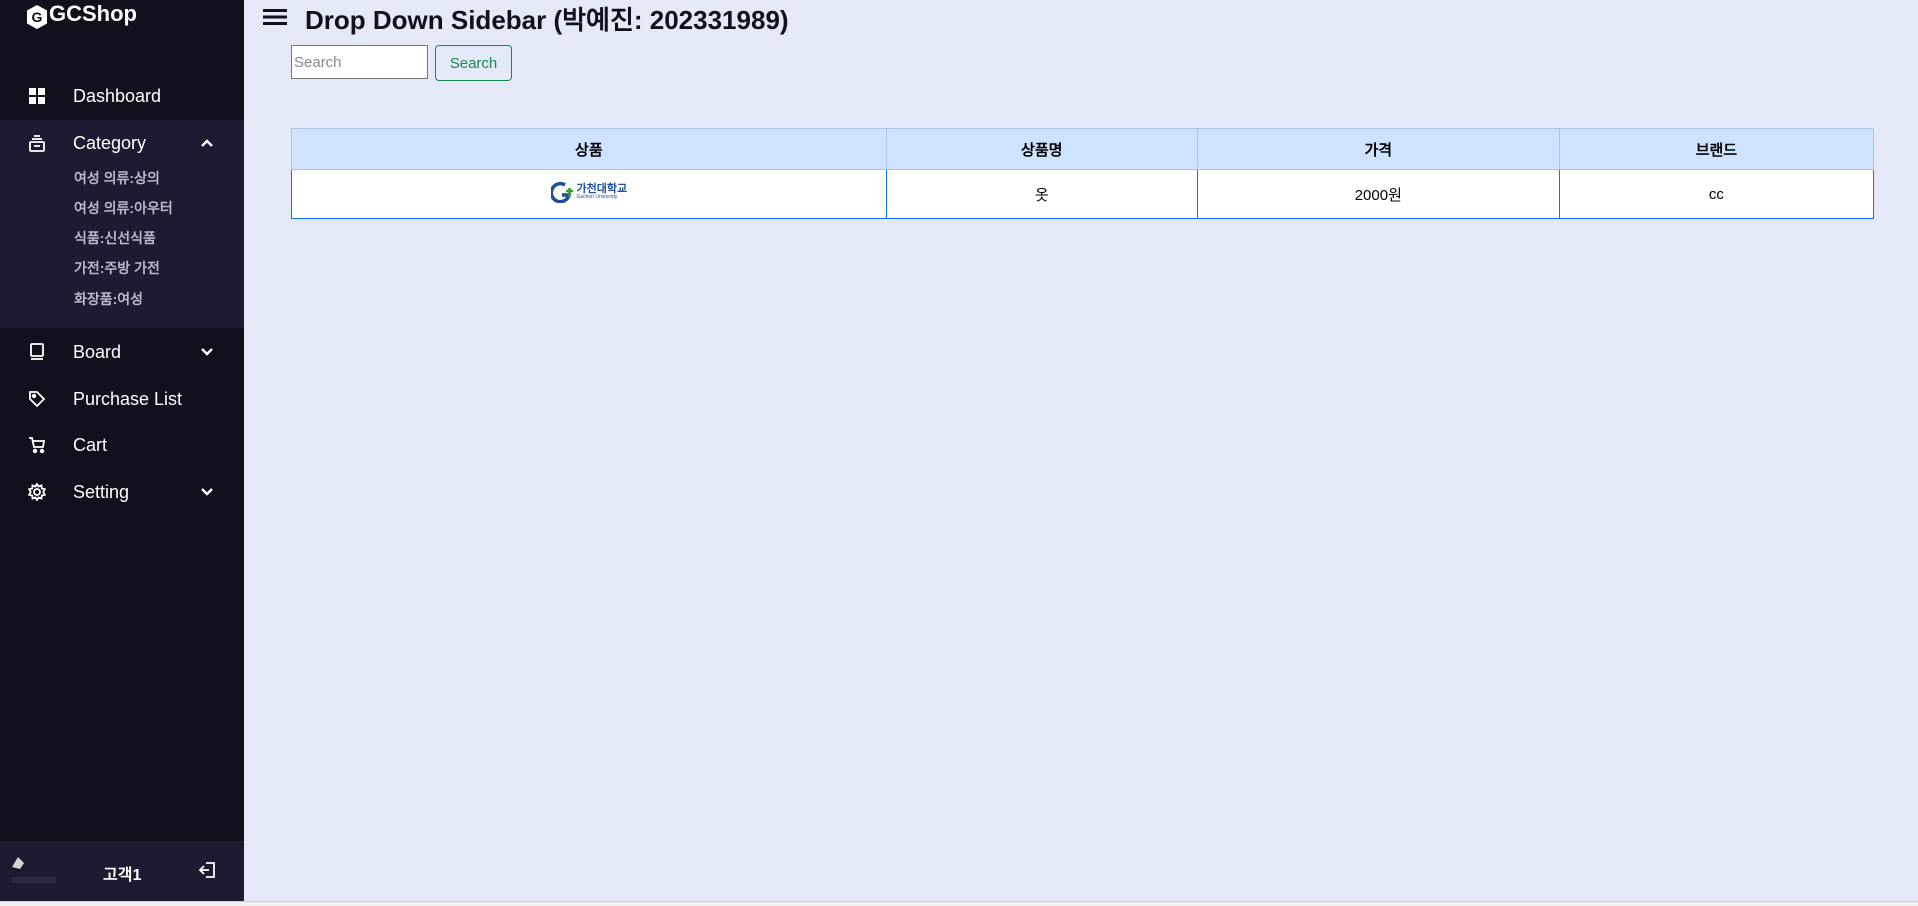 This screenshot has height=906, width=1918. What do you see at coordinates (37, 492) in the screenshot?
I see `gear-icon` at bounding box center [37, 492].